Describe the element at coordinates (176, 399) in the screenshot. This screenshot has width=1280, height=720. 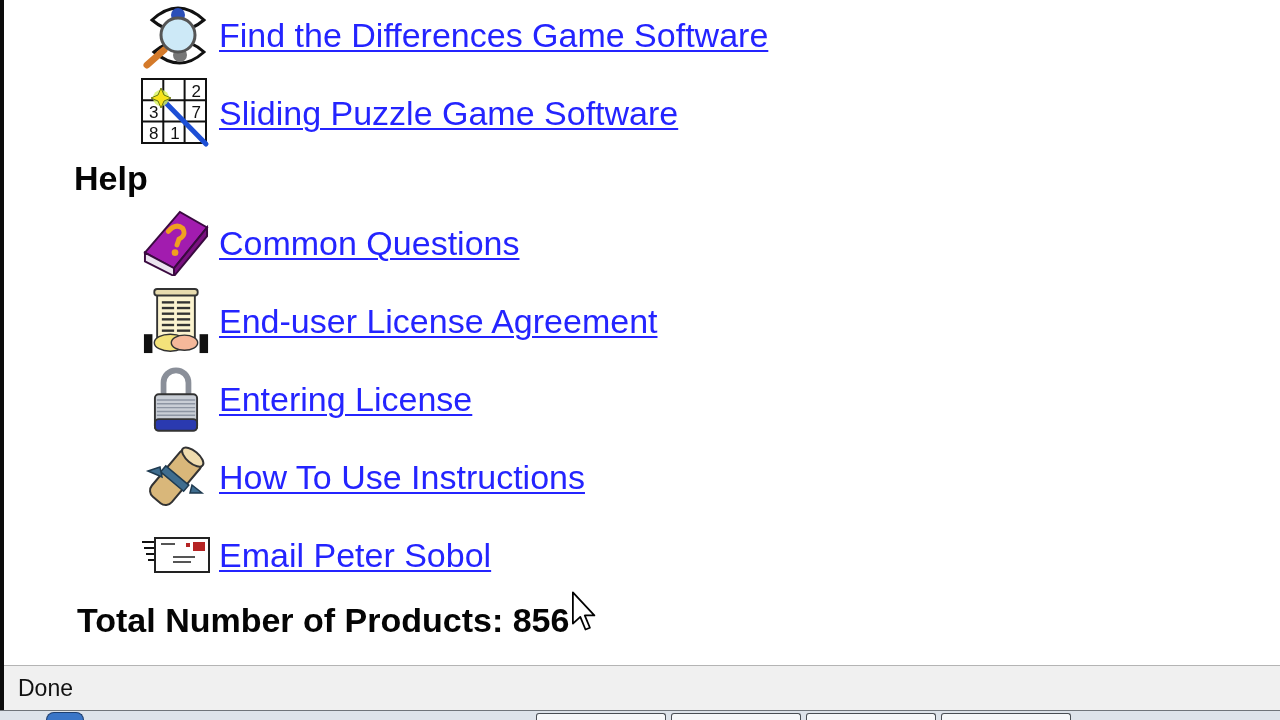
I see `padlock-icon` at that location.